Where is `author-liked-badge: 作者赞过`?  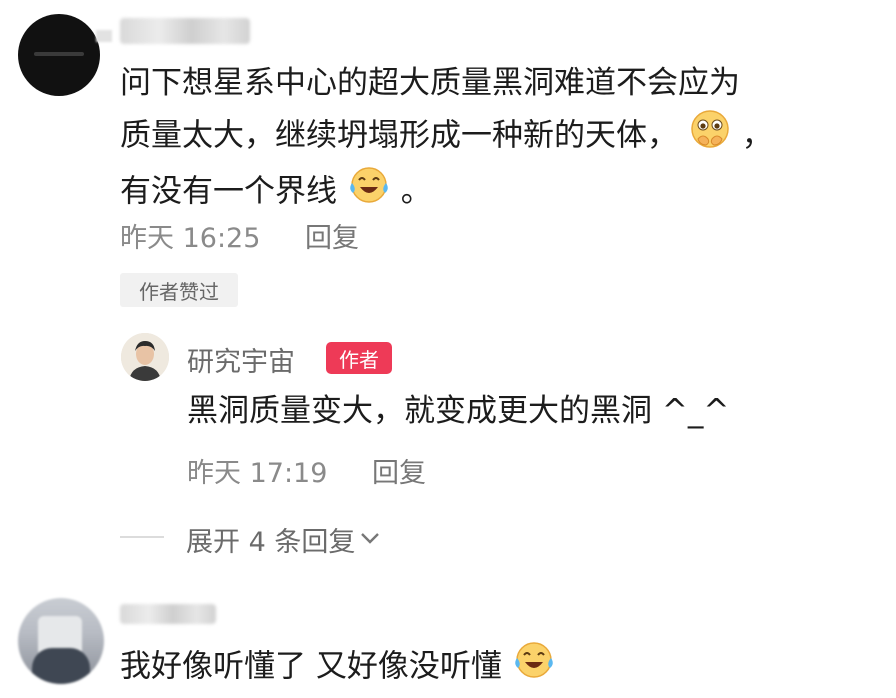
author-liked-badge: 作者赞过 is located at coordinates (179, 290).